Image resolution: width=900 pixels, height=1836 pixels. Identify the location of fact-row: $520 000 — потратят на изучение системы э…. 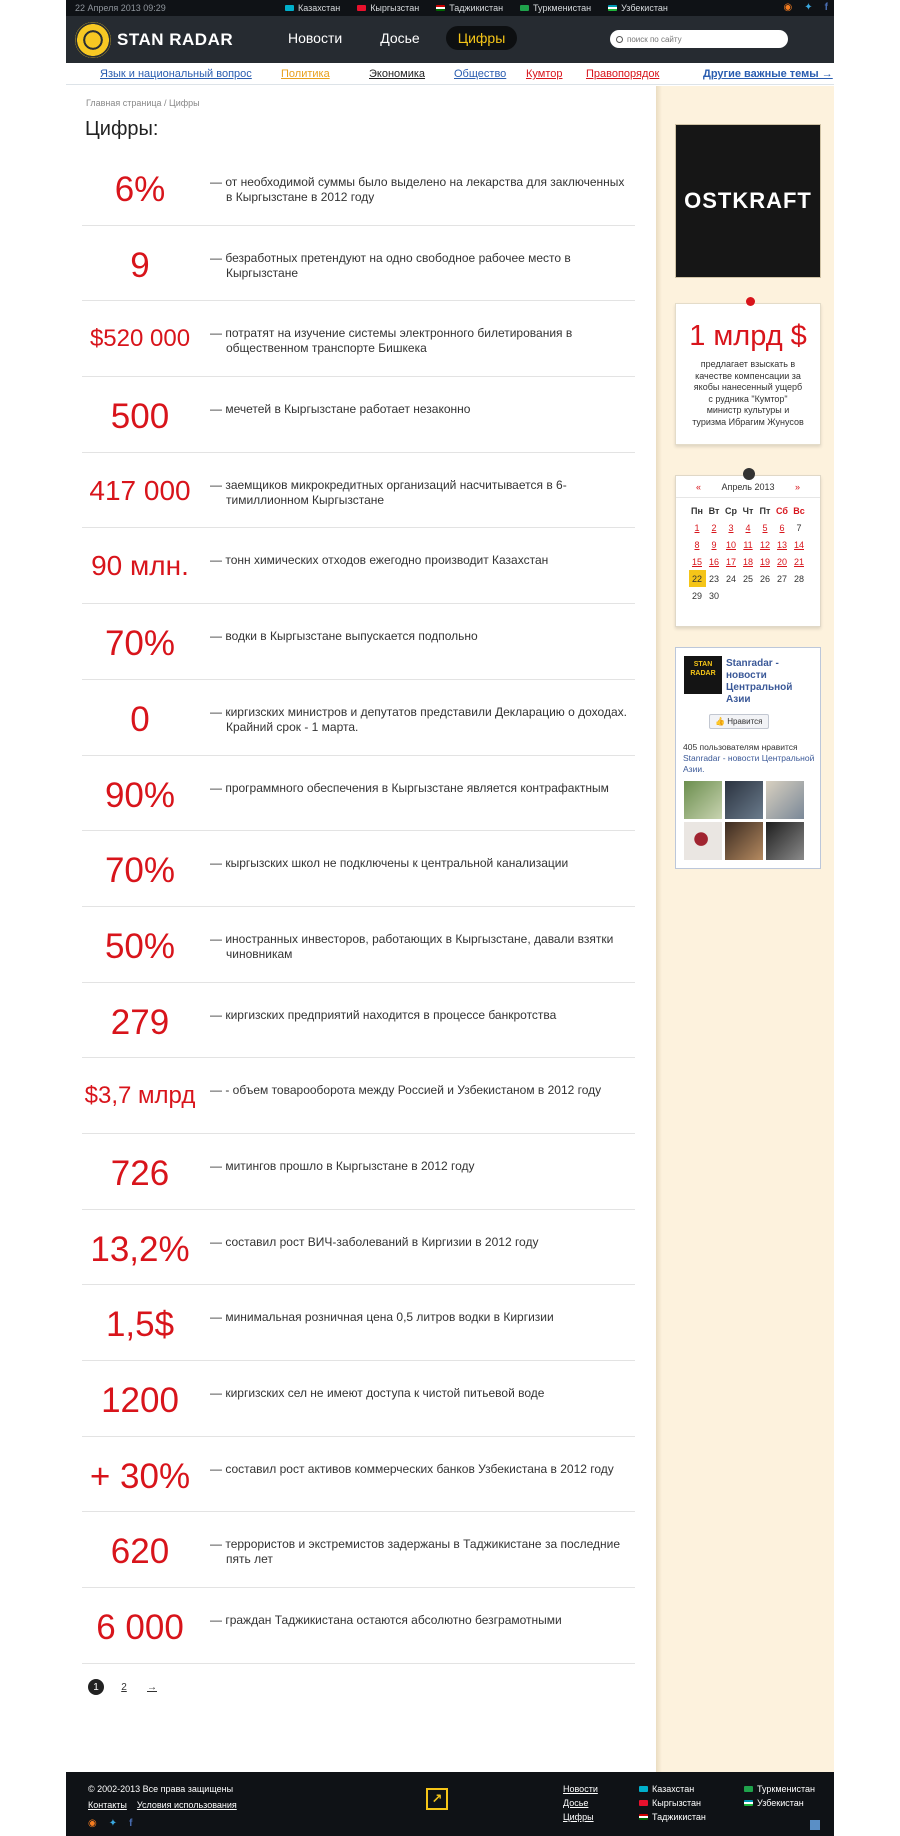
(358, 339).